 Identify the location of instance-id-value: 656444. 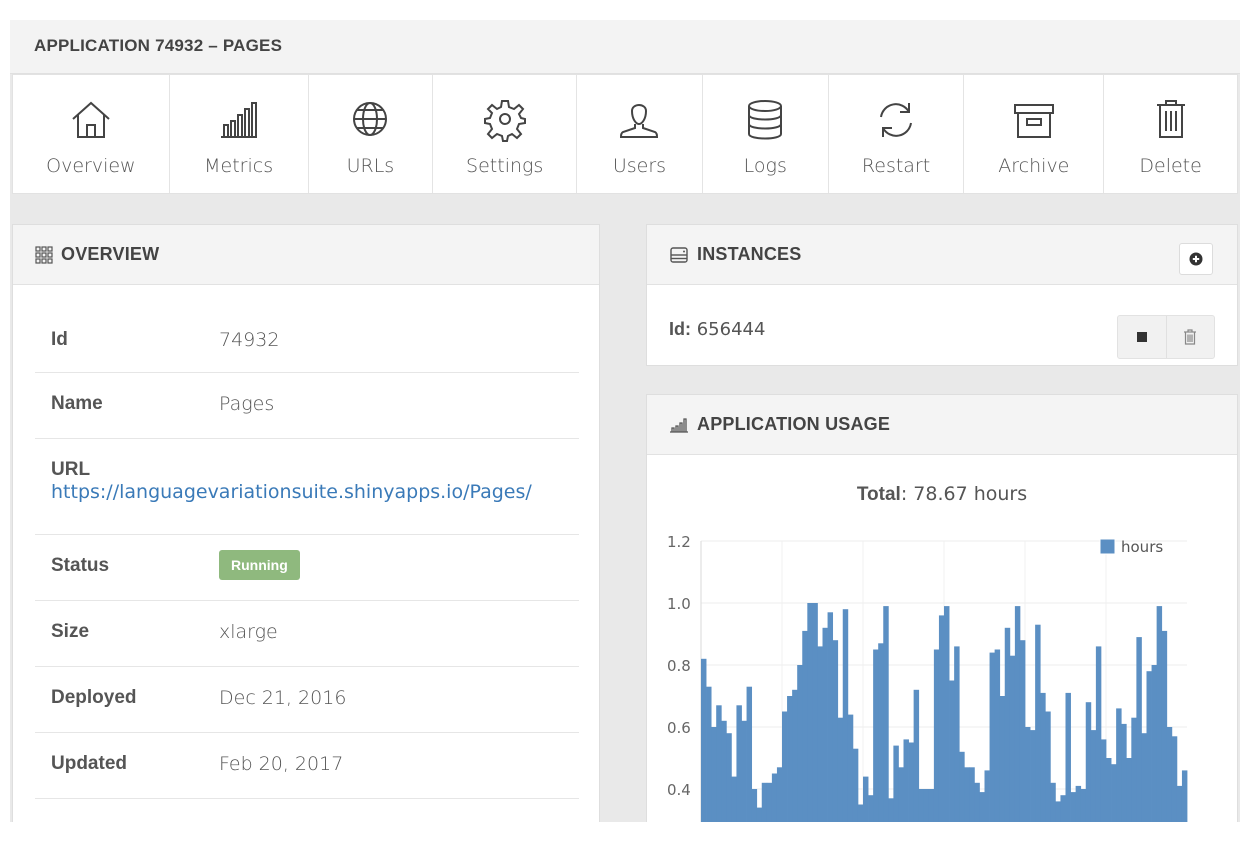
(731, 329).